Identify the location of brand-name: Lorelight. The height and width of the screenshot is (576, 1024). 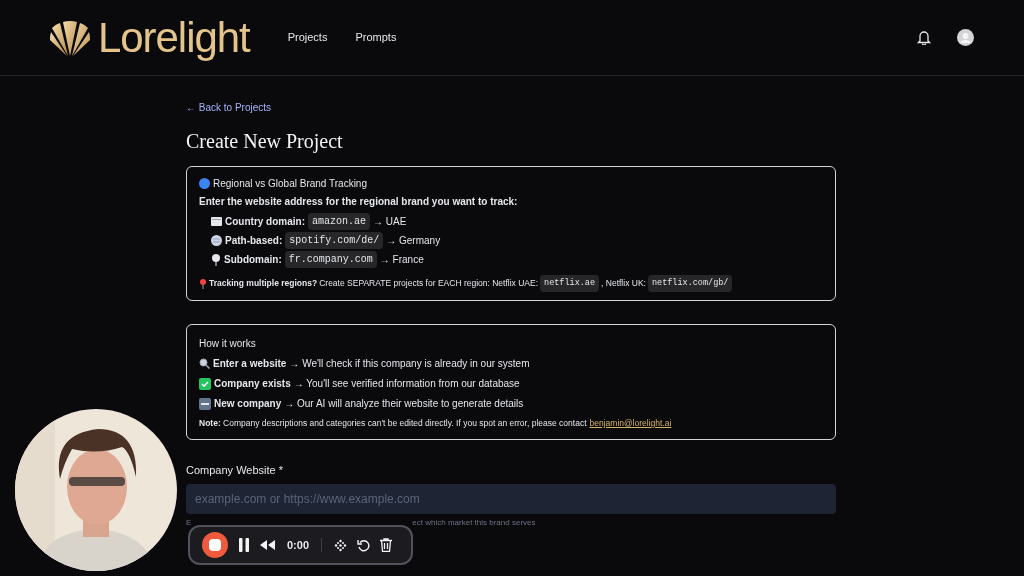
(174, 37).